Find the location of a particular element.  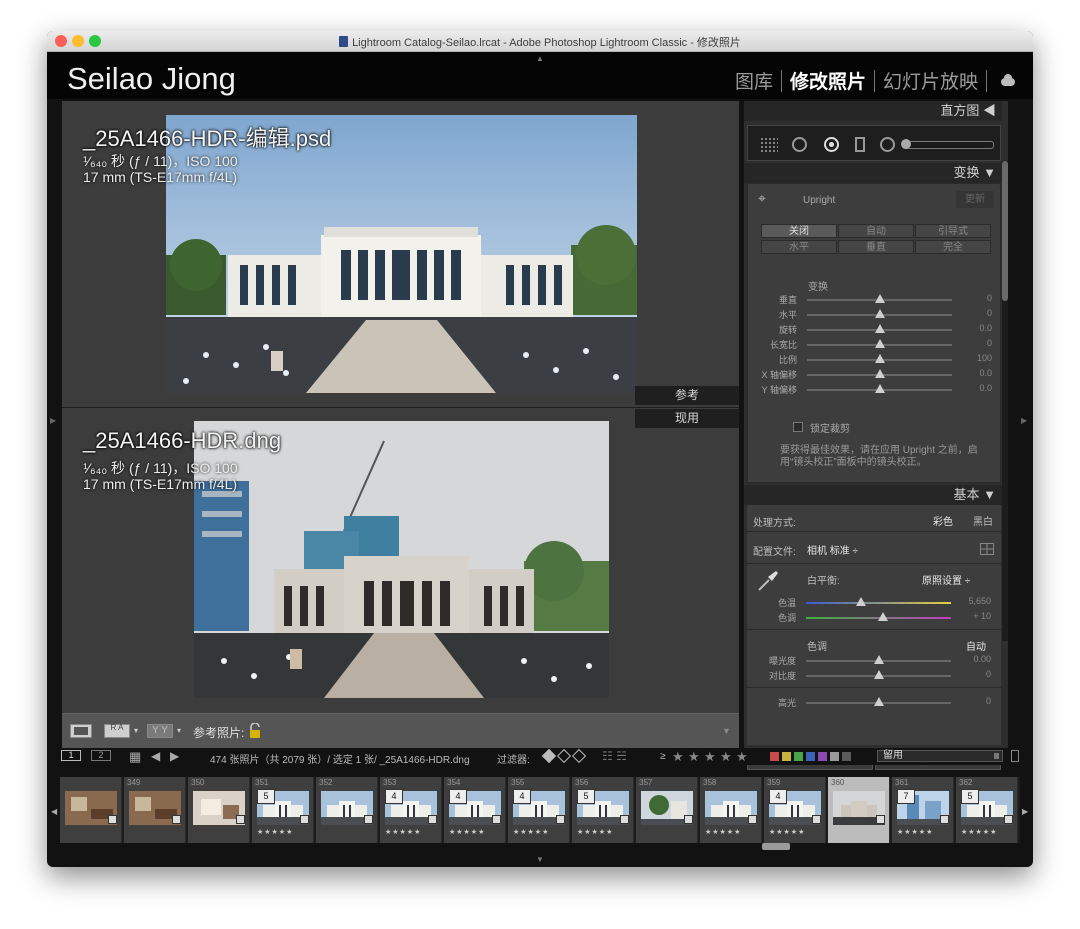

tint-track is located at coordinates (878, 616).